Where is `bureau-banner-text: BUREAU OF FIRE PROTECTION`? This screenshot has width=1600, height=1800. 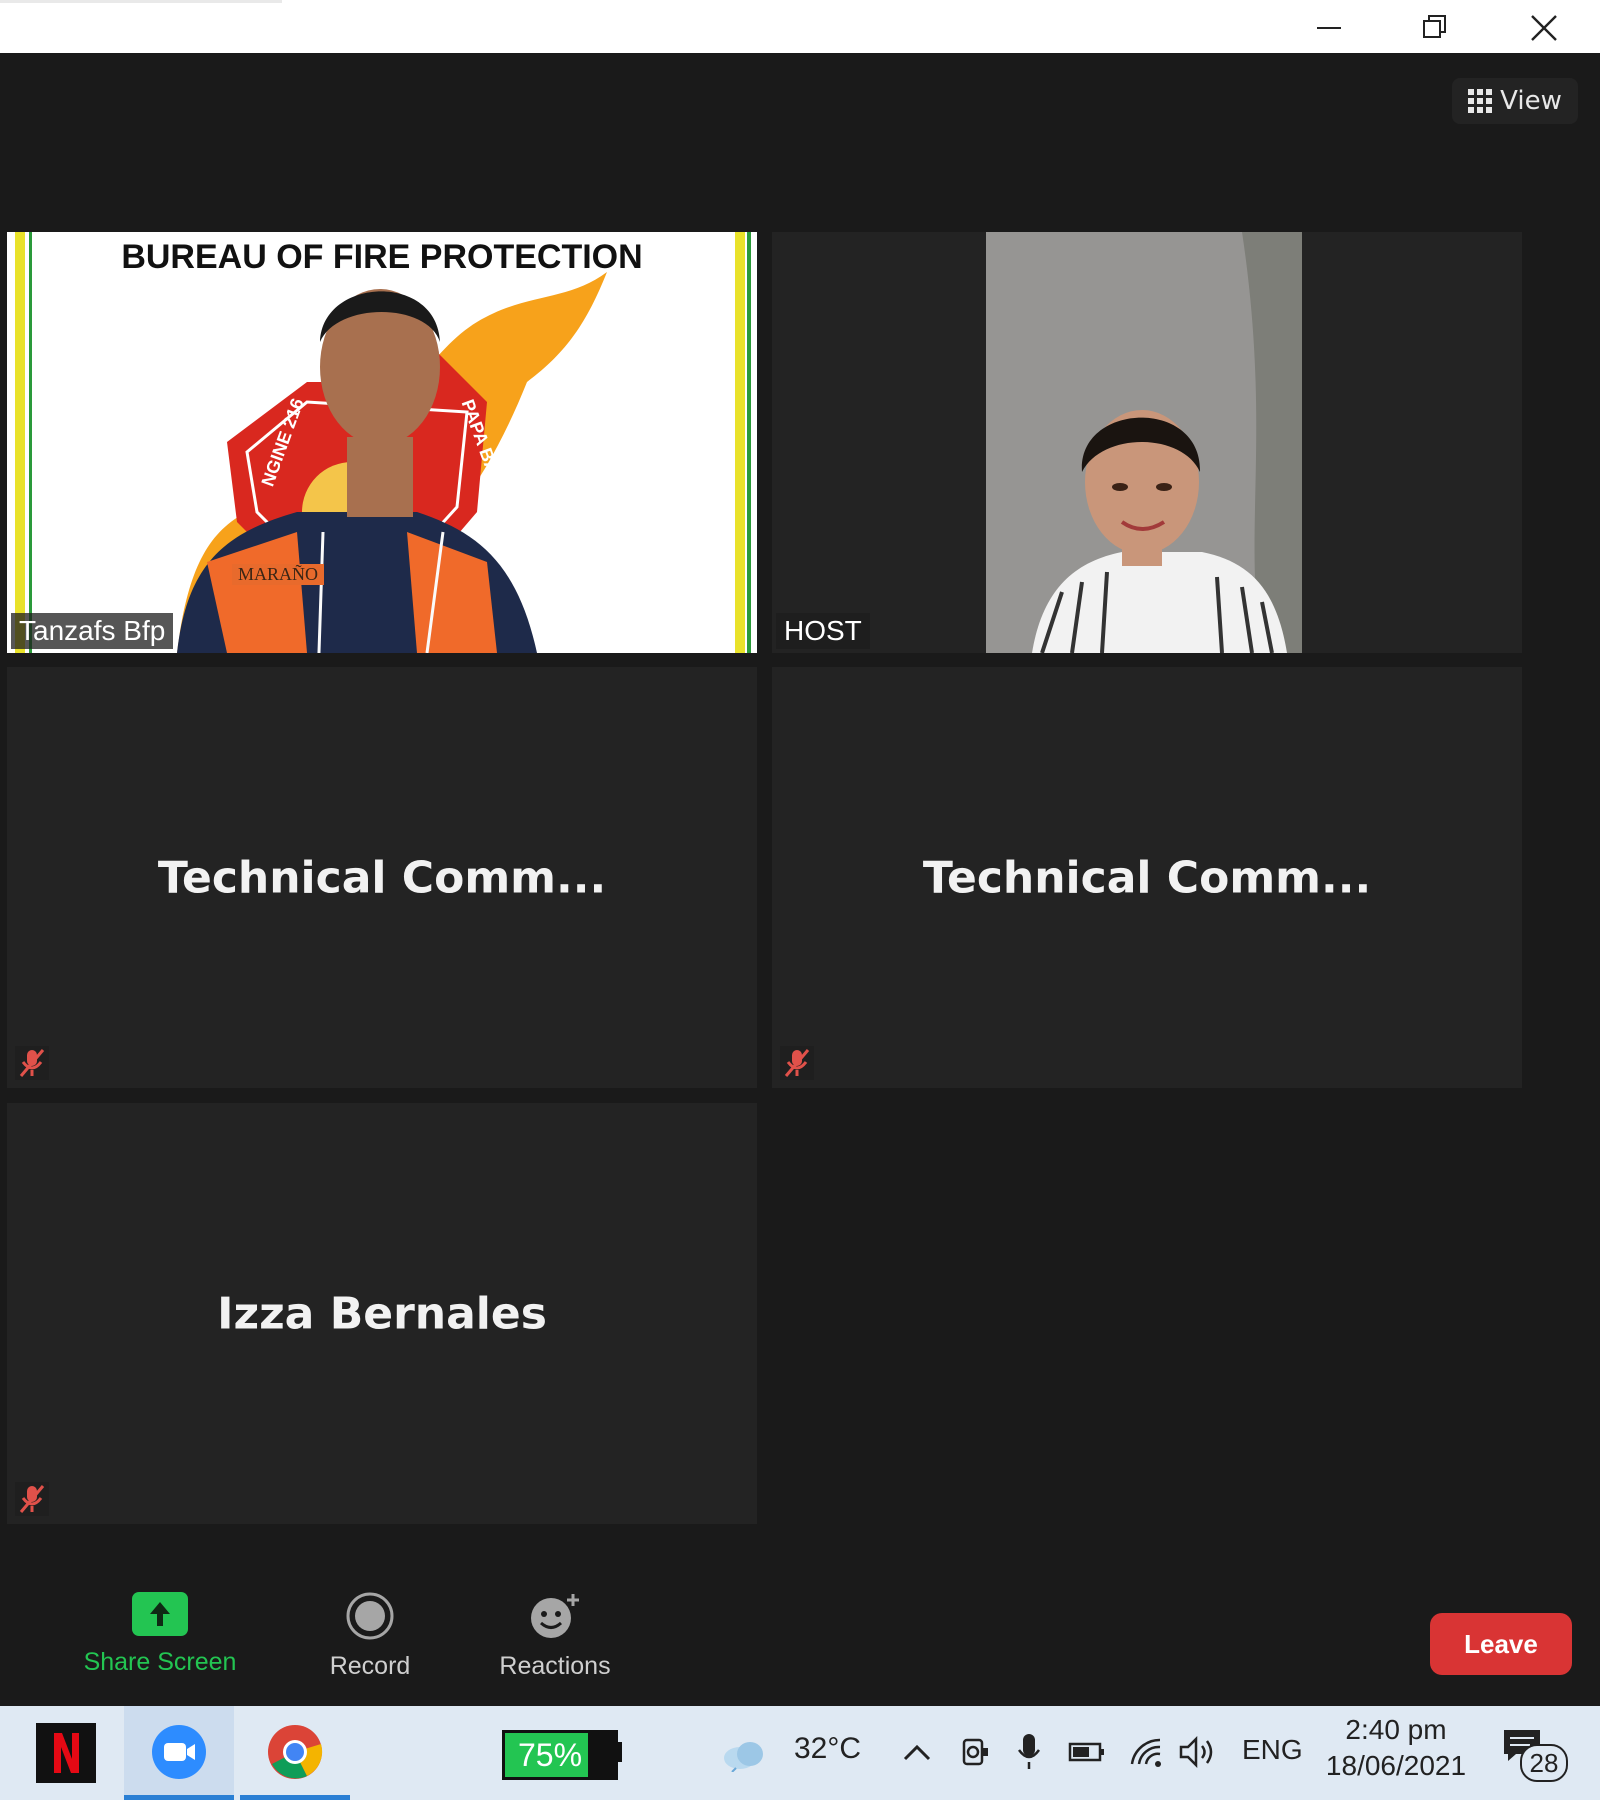
bureau-banner-text: BUREAU OF FIRE PROTECTION is located at coordinates (382, 257).